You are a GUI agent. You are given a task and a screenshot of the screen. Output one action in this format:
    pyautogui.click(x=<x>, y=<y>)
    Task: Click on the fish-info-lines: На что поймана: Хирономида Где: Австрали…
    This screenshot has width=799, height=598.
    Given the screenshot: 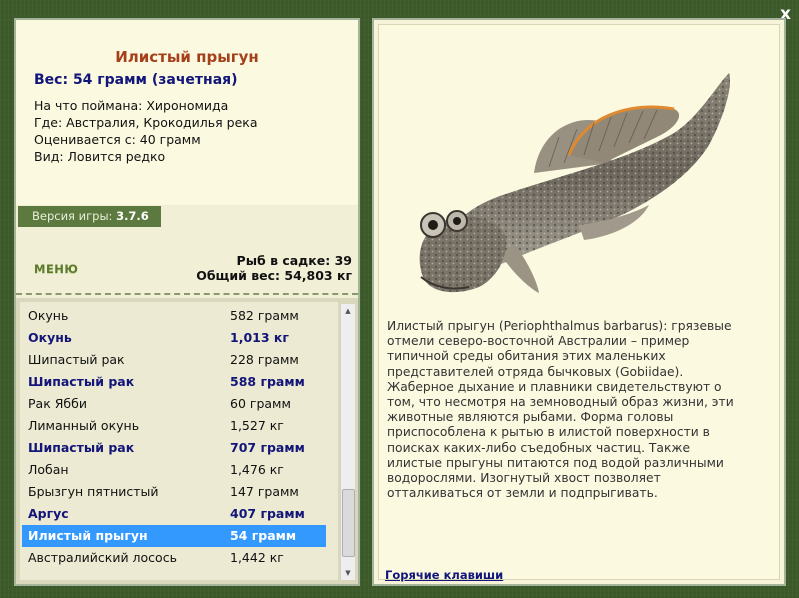 What is the action you would take?
    pyautogui.click(x=146, y=131)
    